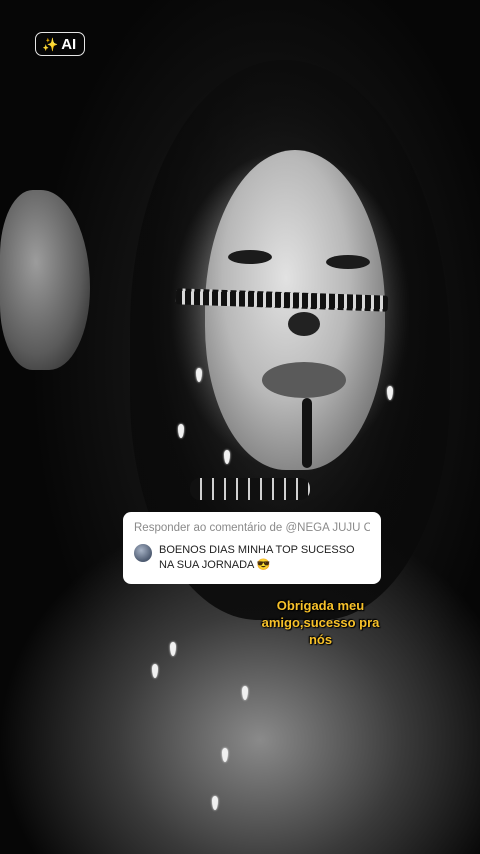  What do you see at coordinates (304, 324) in the screenshot?
I see `nose-paint` at bounding box center [304, 324].